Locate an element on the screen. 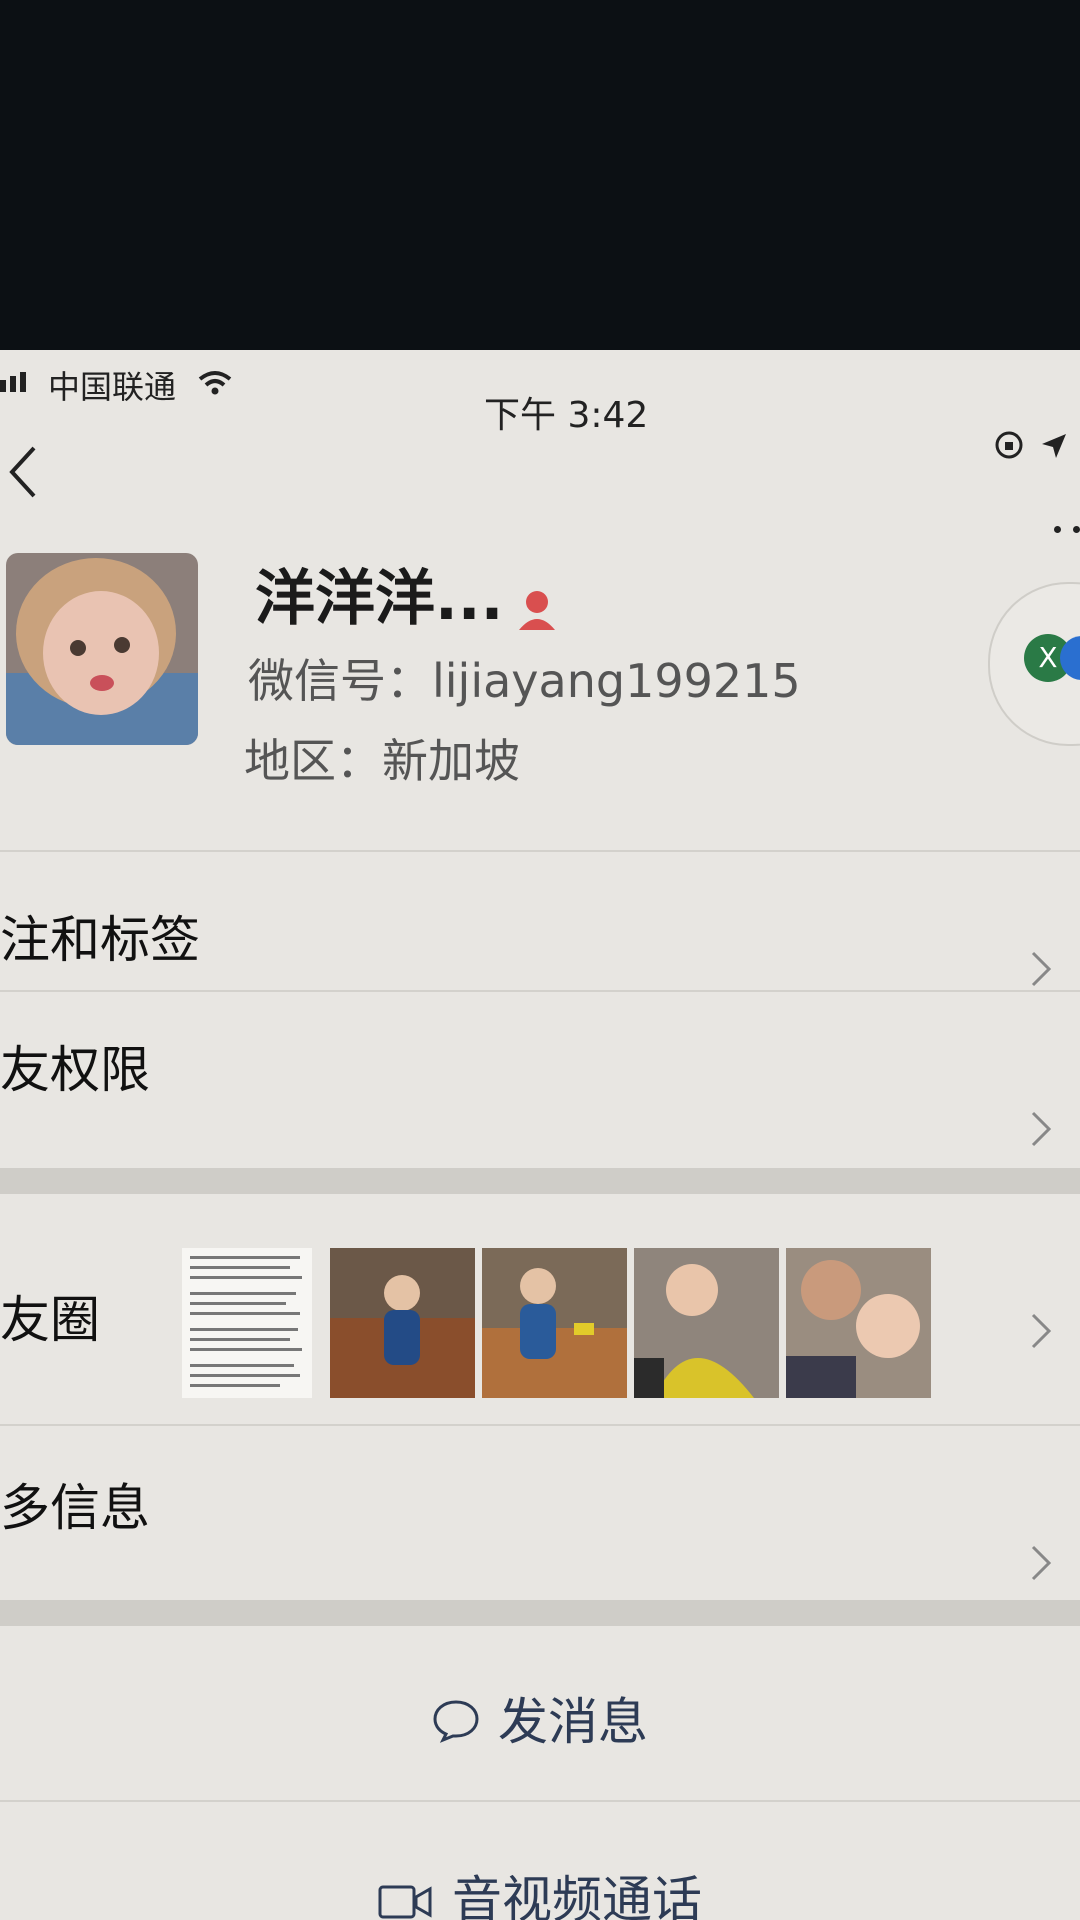  signal-icon is located at coordinates (13, 382).